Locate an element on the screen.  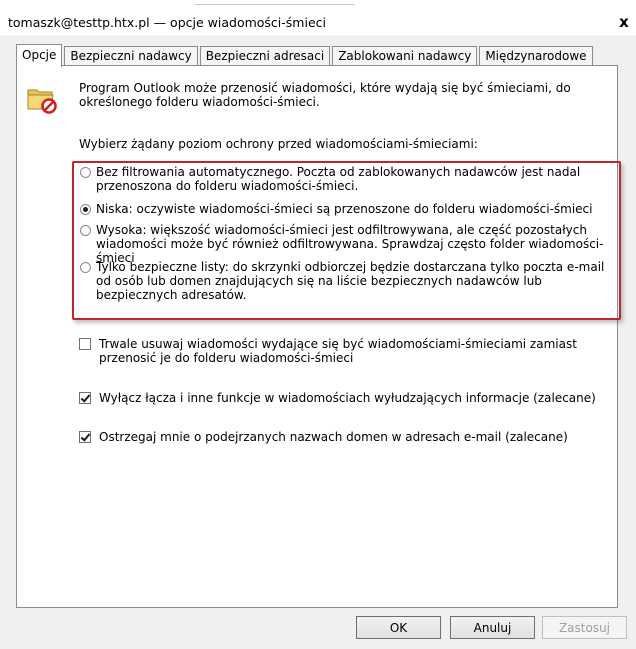
ok-button: OK is located at coordinates (398, 627).